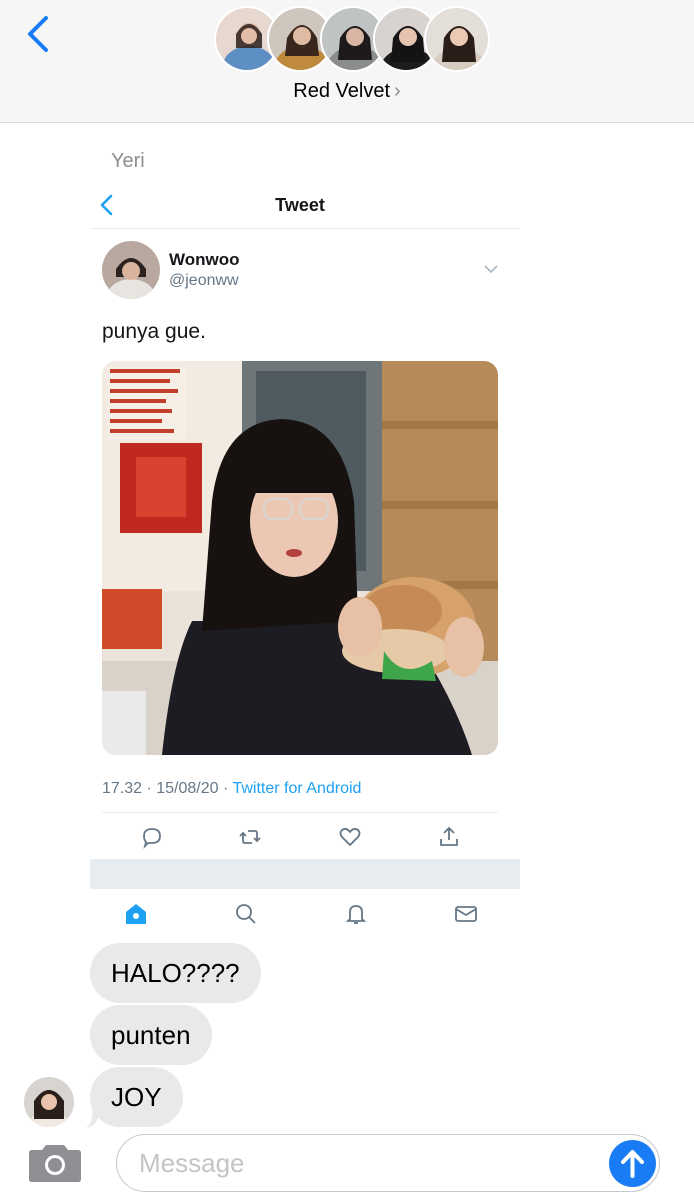  Describe the element at coordinates (388, 1163) in the screenshot. I see `message-input: Message` at that location.